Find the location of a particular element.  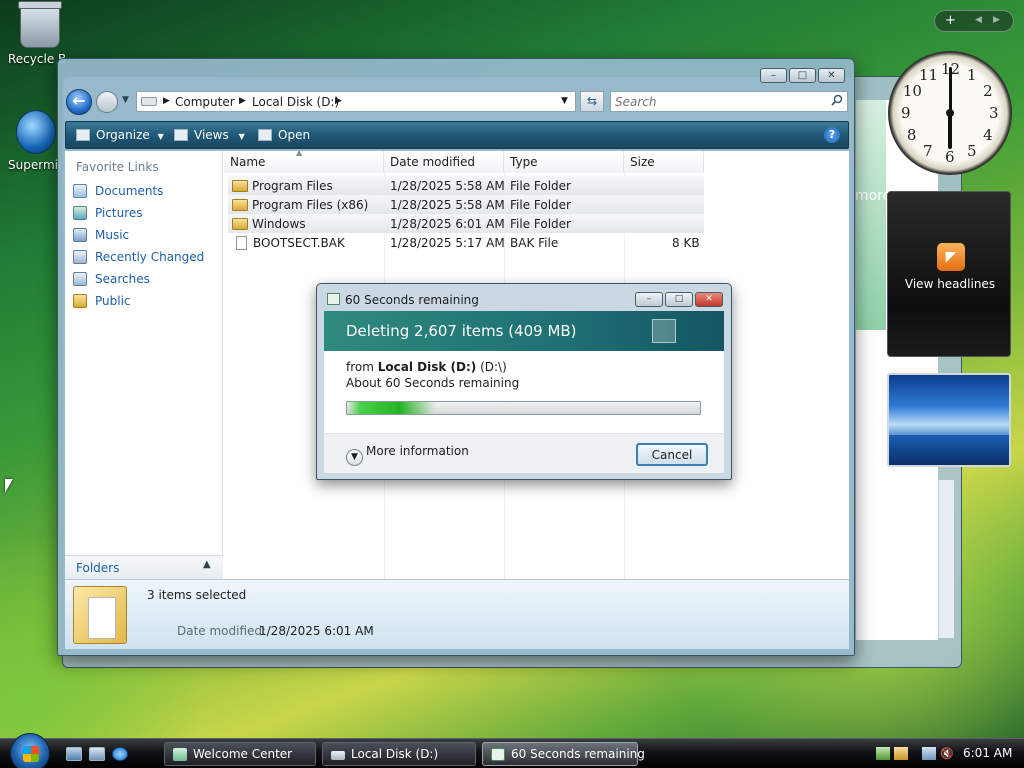

taskbar-button-local-disk: Local Disk (D:) is located at coordinates (399, 754).